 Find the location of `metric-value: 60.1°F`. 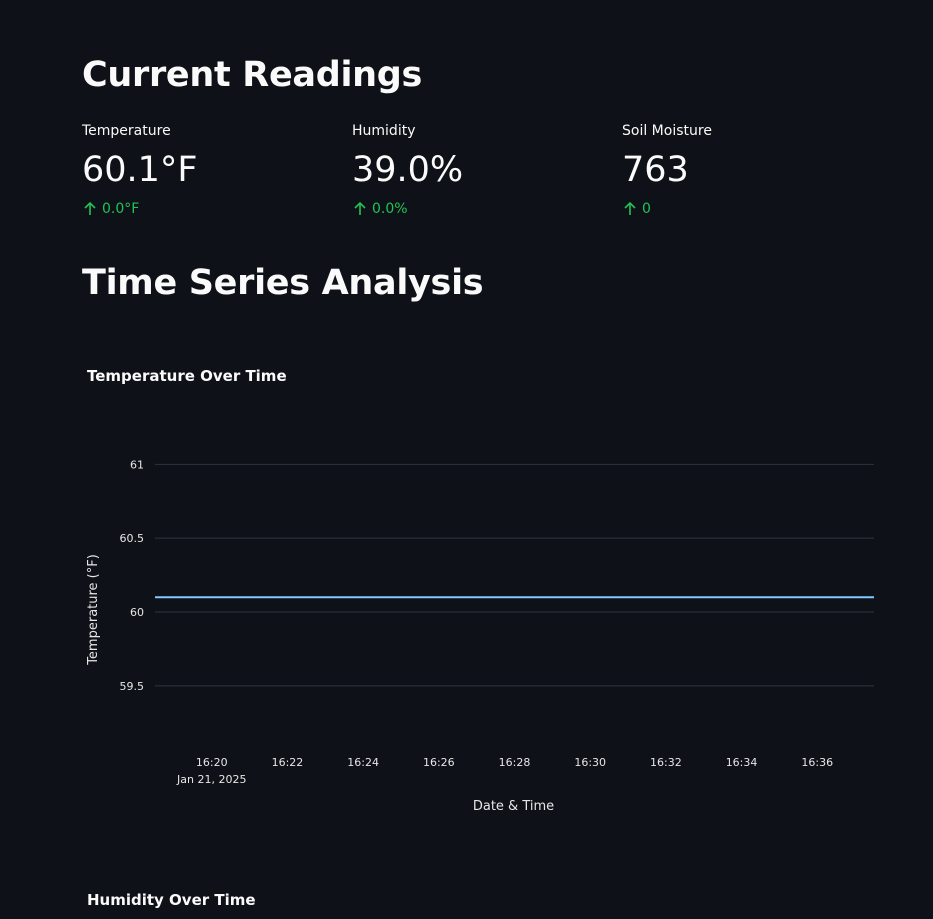

metric-value: 60.1°F is located at coordinates (140, 170).